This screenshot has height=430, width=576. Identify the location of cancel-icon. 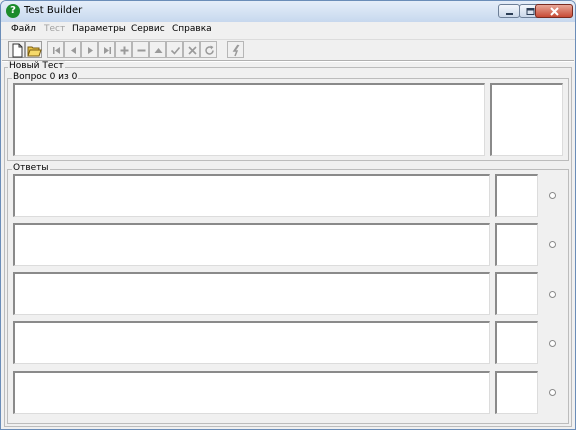
(192, 50).